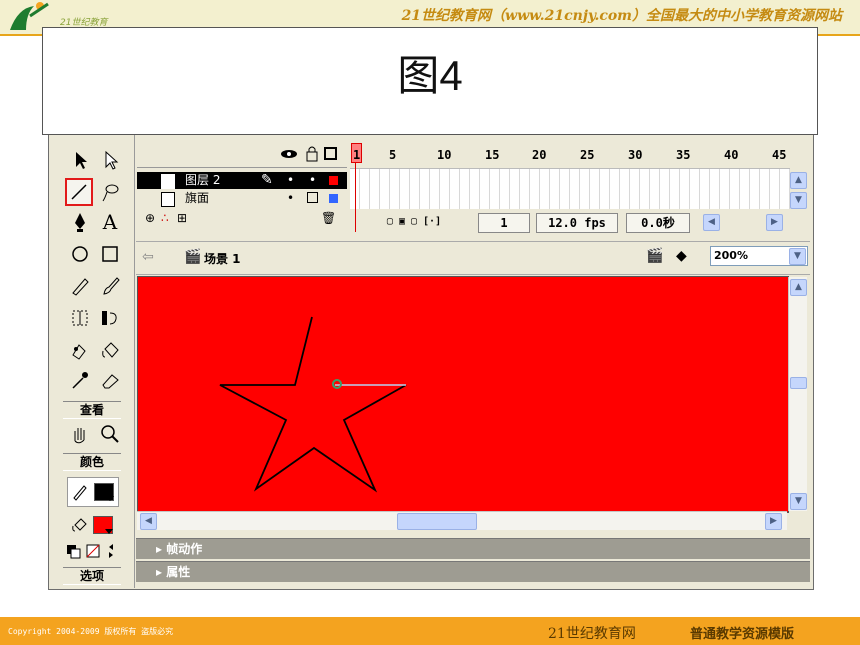  Describe the element at coordinates (92, 462) in the screenshot. I see `colors-section-label: 颜色` at that location.